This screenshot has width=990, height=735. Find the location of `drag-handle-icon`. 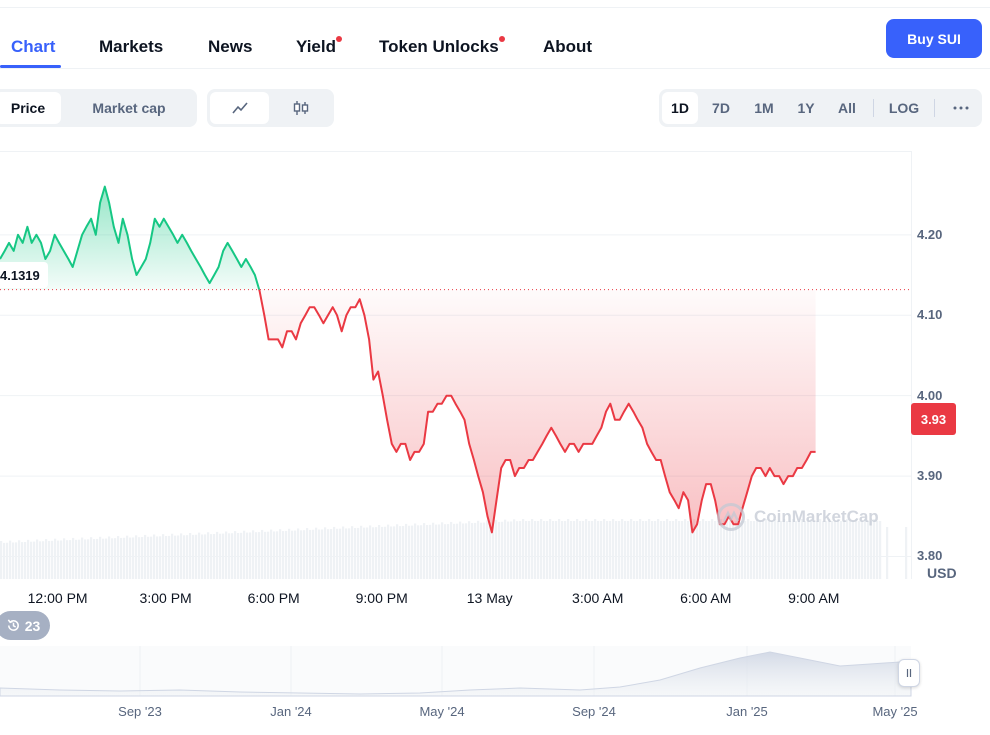

drag-handle-icon is located at coordinates (909, 673).